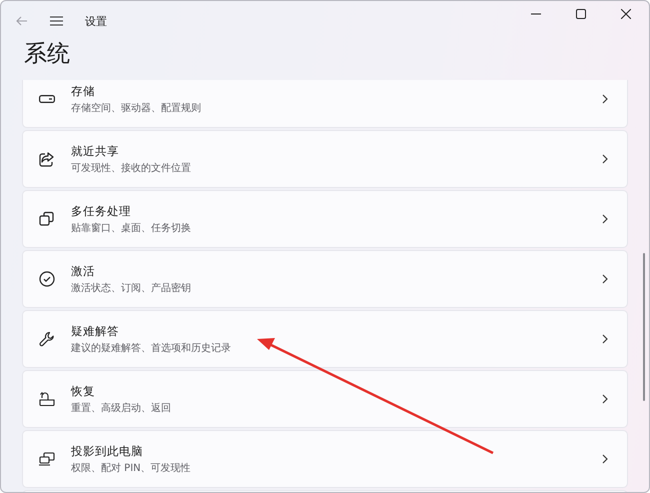  Describe the element at coordinates (47, 159) in the screenshot. I see `share-icon` at that location.